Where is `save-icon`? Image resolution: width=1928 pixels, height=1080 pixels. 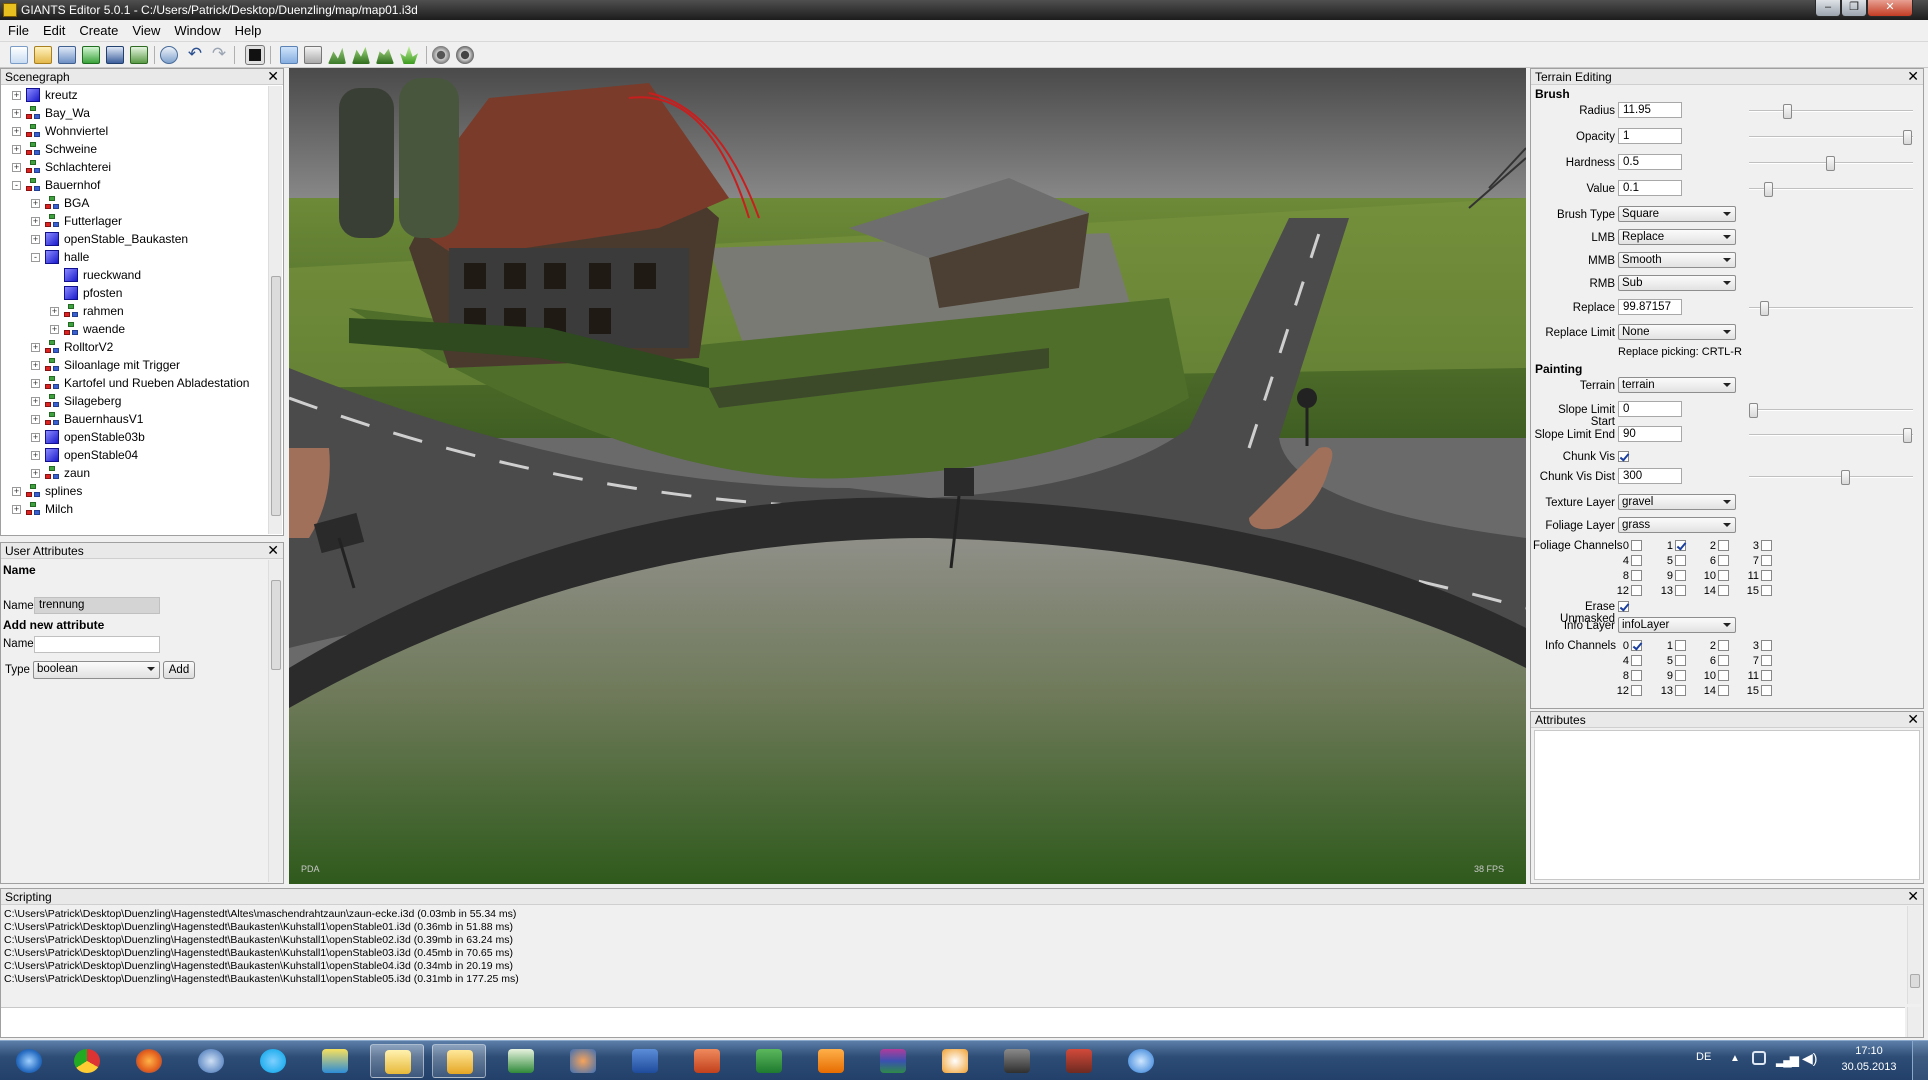 save-icon is located at coordinates (67, 55).